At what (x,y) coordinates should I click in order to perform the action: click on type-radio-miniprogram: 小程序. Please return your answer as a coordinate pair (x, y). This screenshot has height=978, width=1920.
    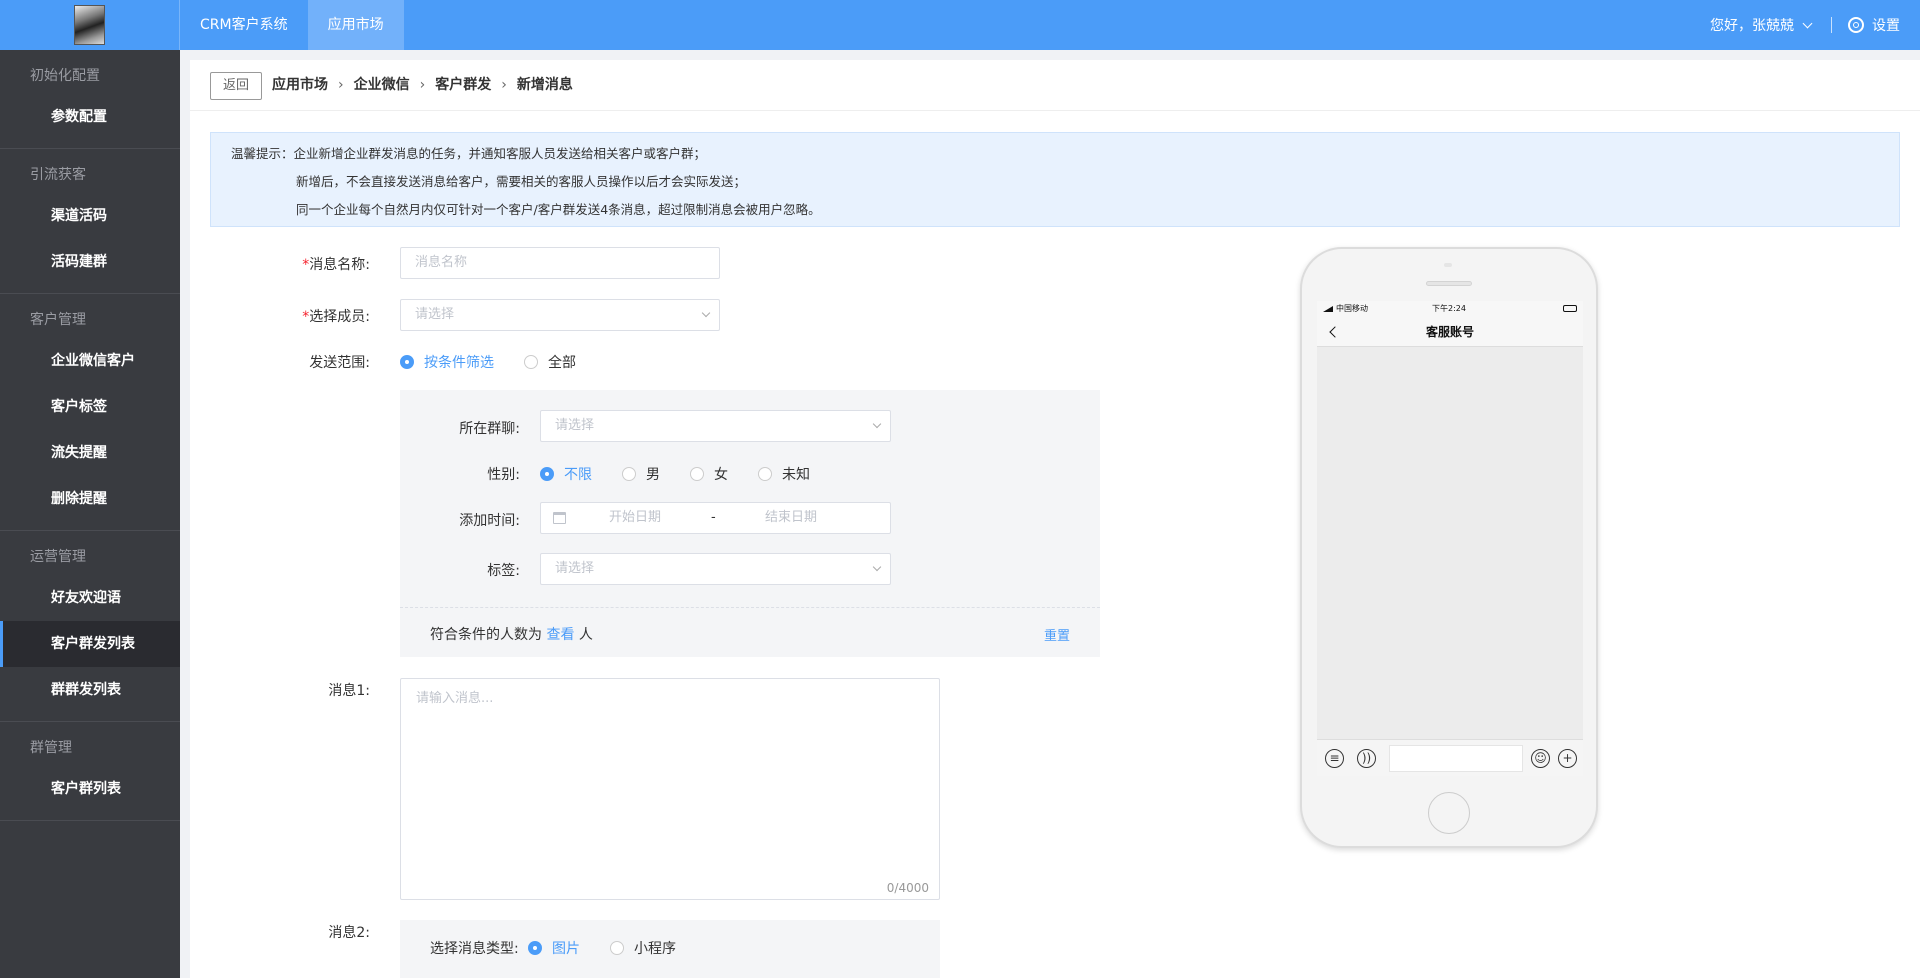
    Looking at the image, I should click on (643, 948).